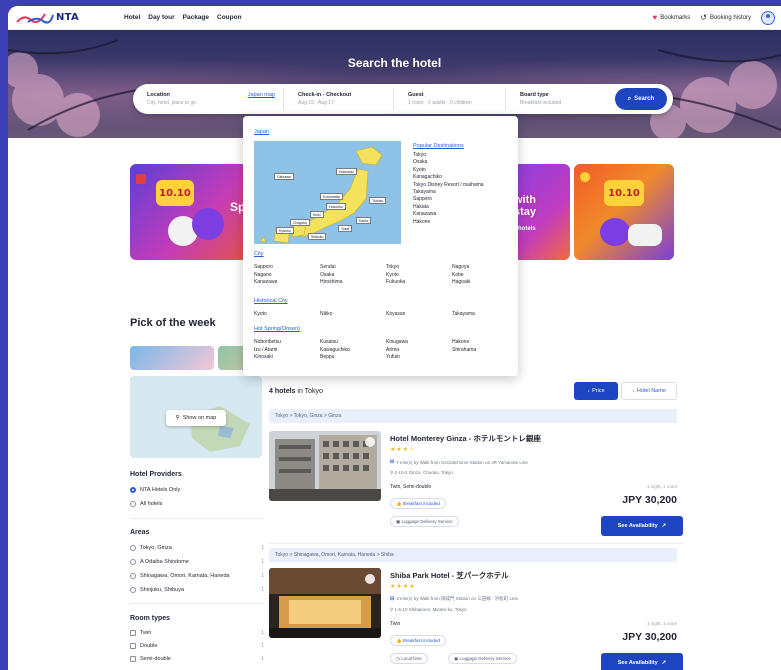 The height and width of the screenshot is (670, 781). What do you see at coordinates (353, 283) in the screenshot?
I see `city-item: Hiroshima` at bounding box center [353, 283].